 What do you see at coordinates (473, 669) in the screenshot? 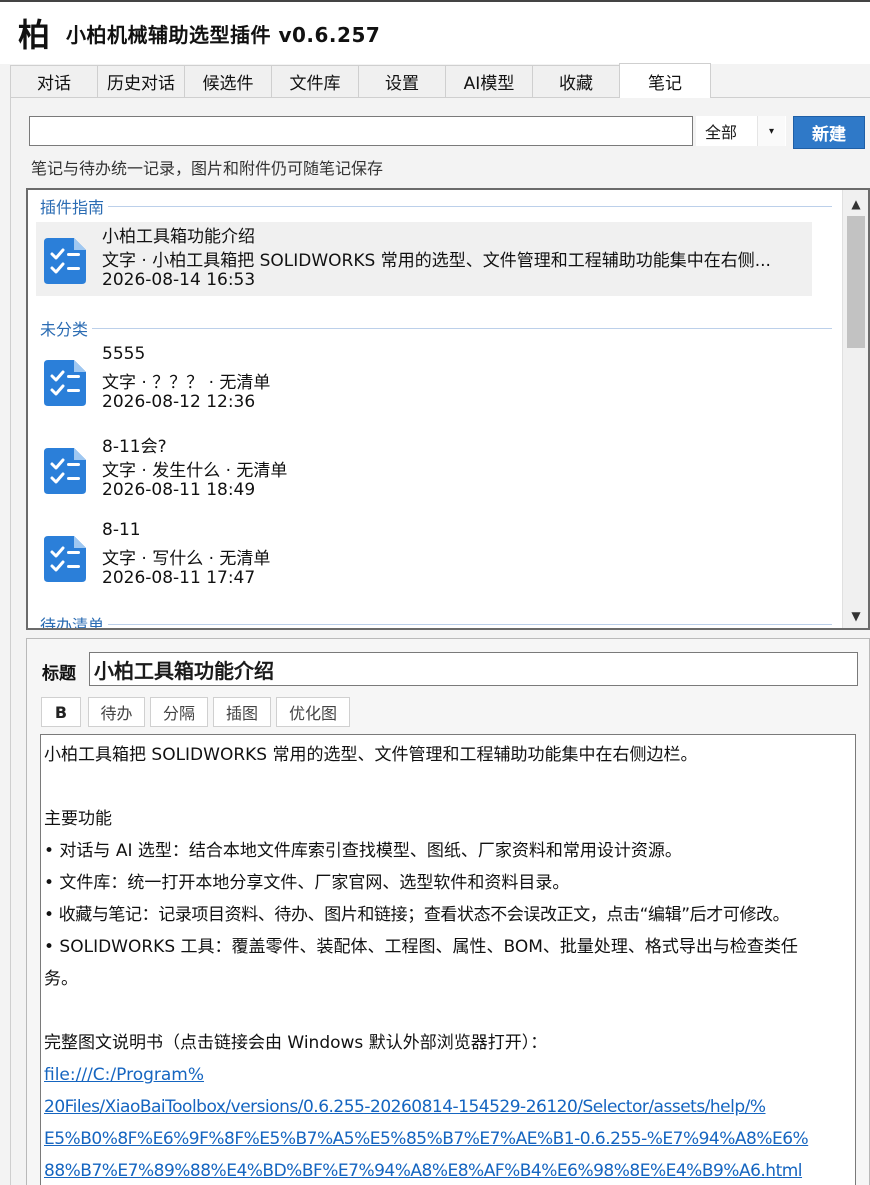
I see `note-title-input: 小柏工具箱功能介绍` at bounding box center [473, 669].